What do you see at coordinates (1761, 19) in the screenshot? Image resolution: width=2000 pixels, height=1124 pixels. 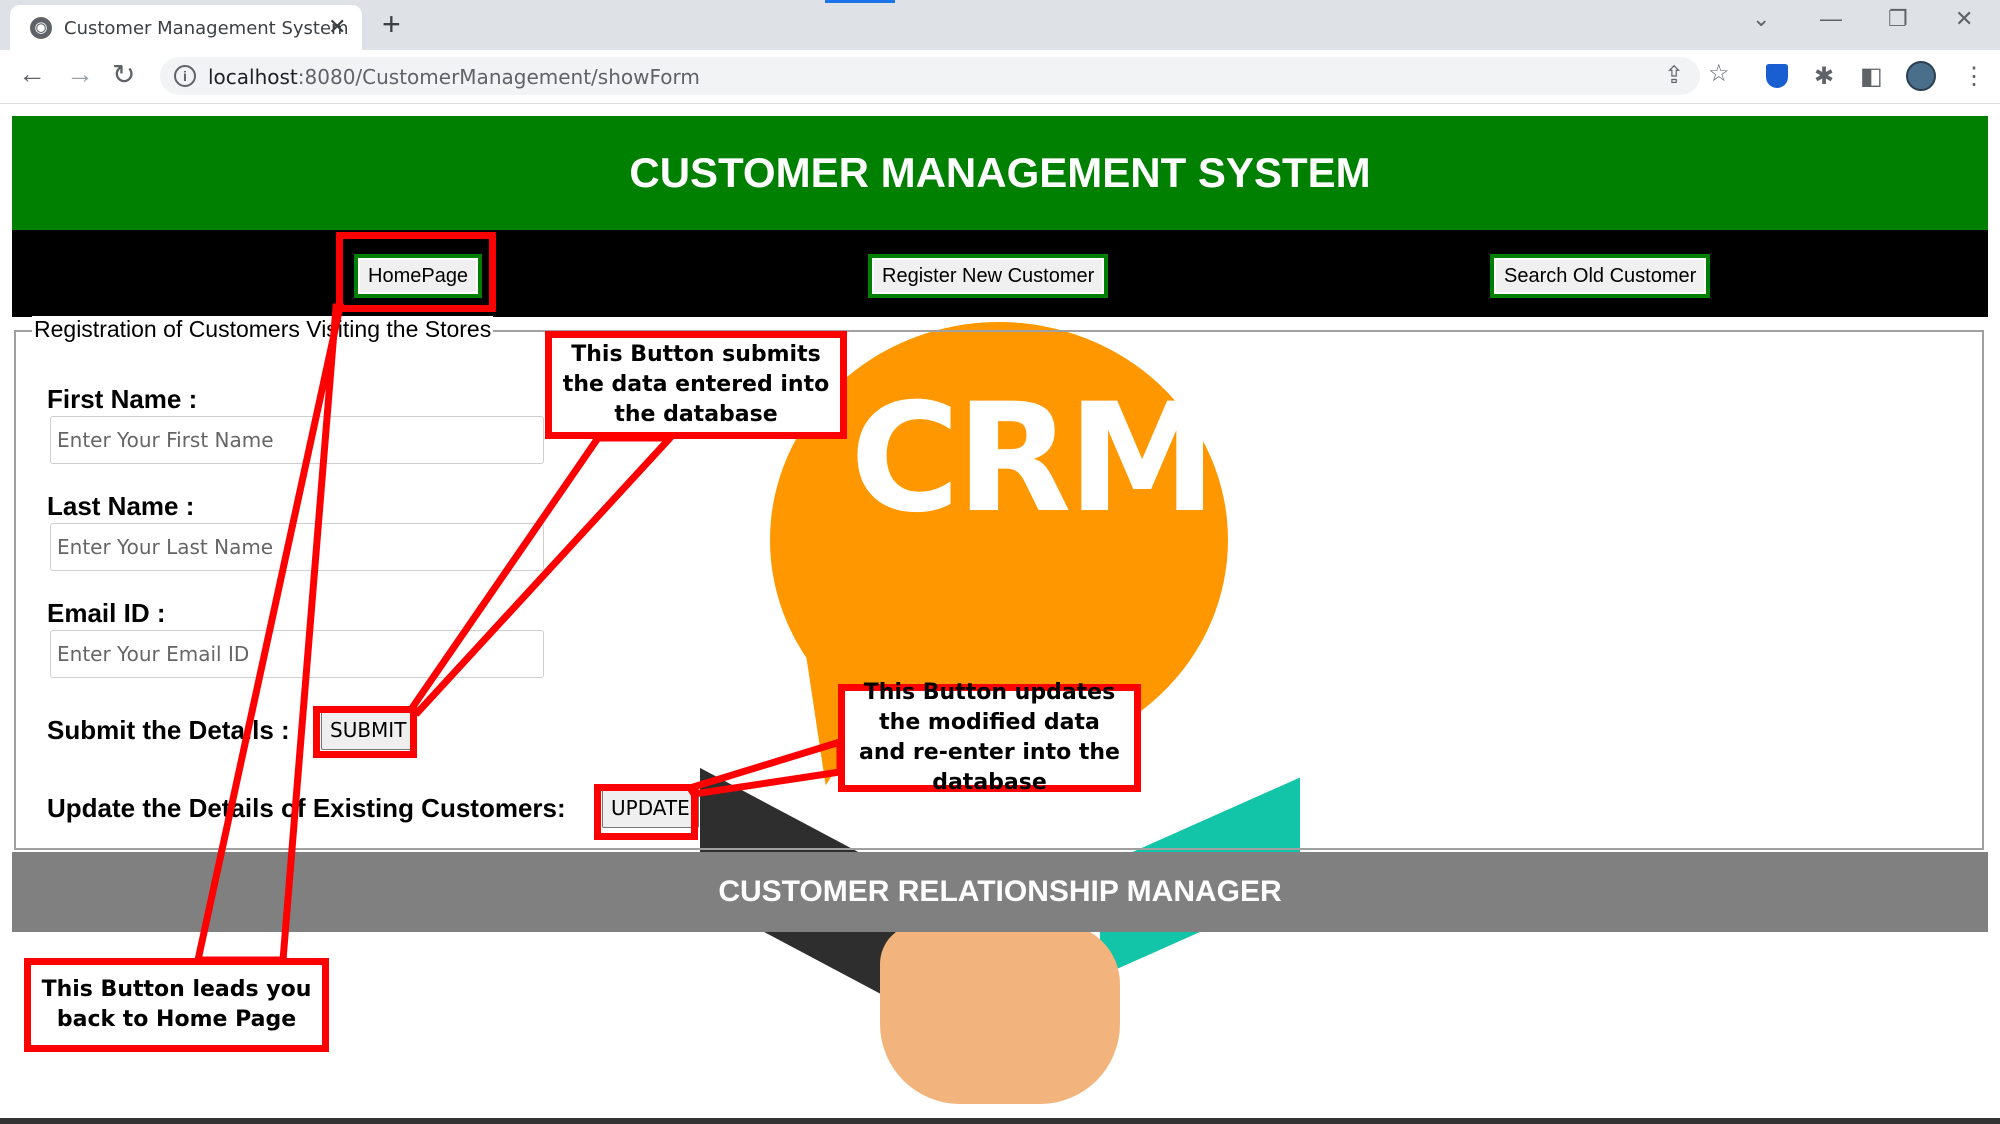 I see `tab-search-icon: ⌄` at bounding box center [1761, 19].